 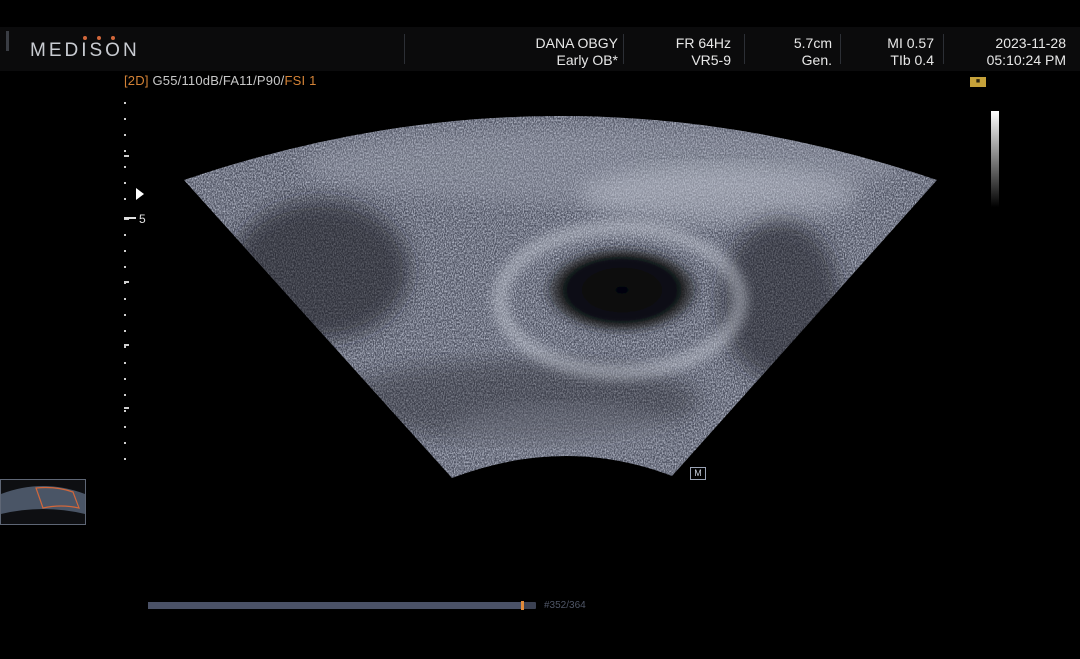 I want to click on cine-position-marker, so click(x=523, y=605).